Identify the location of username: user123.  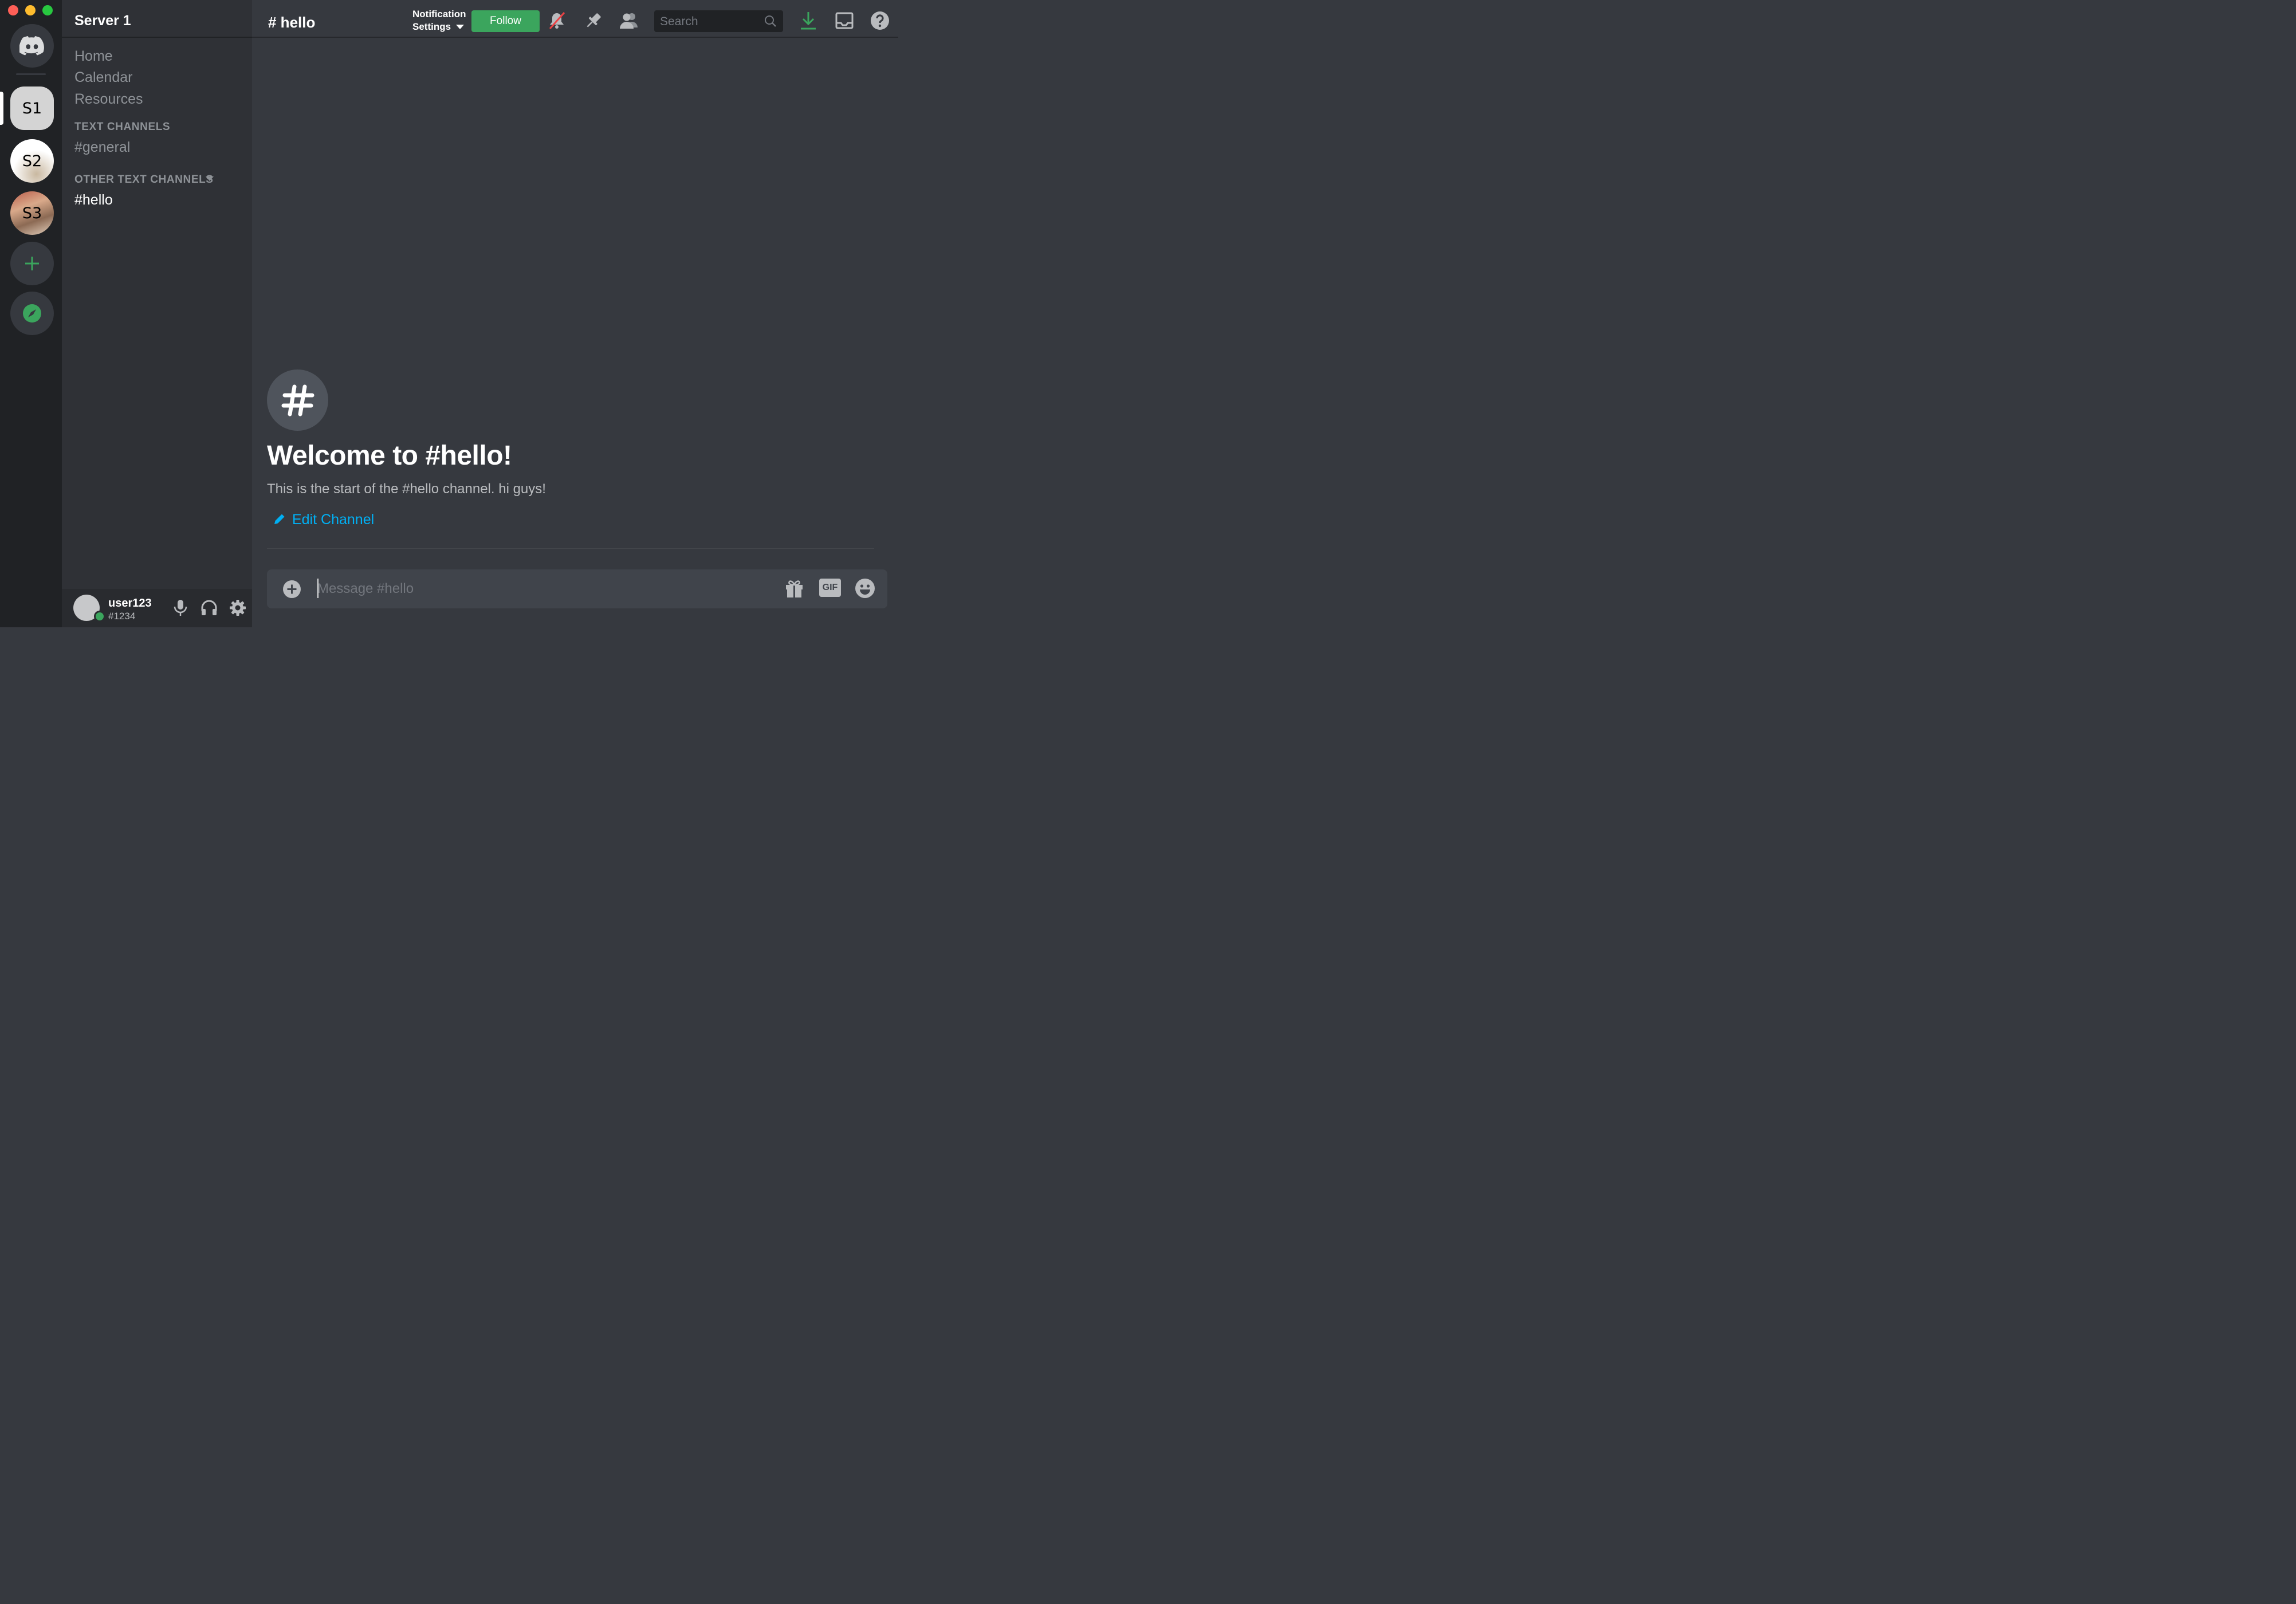
(130, 603).